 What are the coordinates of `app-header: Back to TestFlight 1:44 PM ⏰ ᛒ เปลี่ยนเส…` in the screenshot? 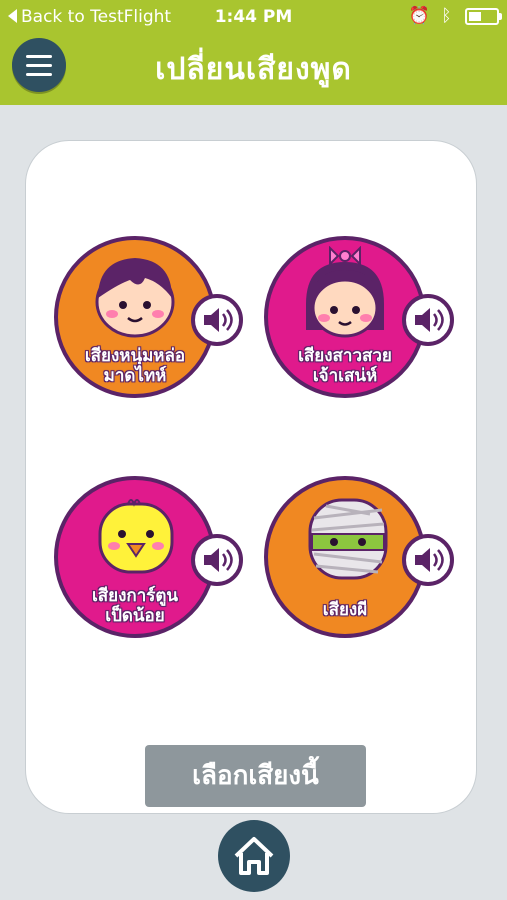 It's located at (253, 52).